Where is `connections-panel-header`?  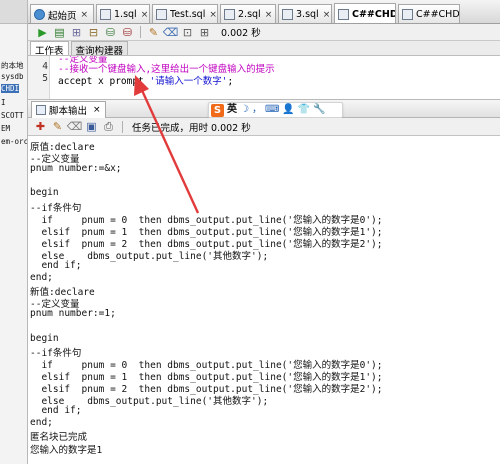 connections-panel-header is located at coordinates (13, 12).